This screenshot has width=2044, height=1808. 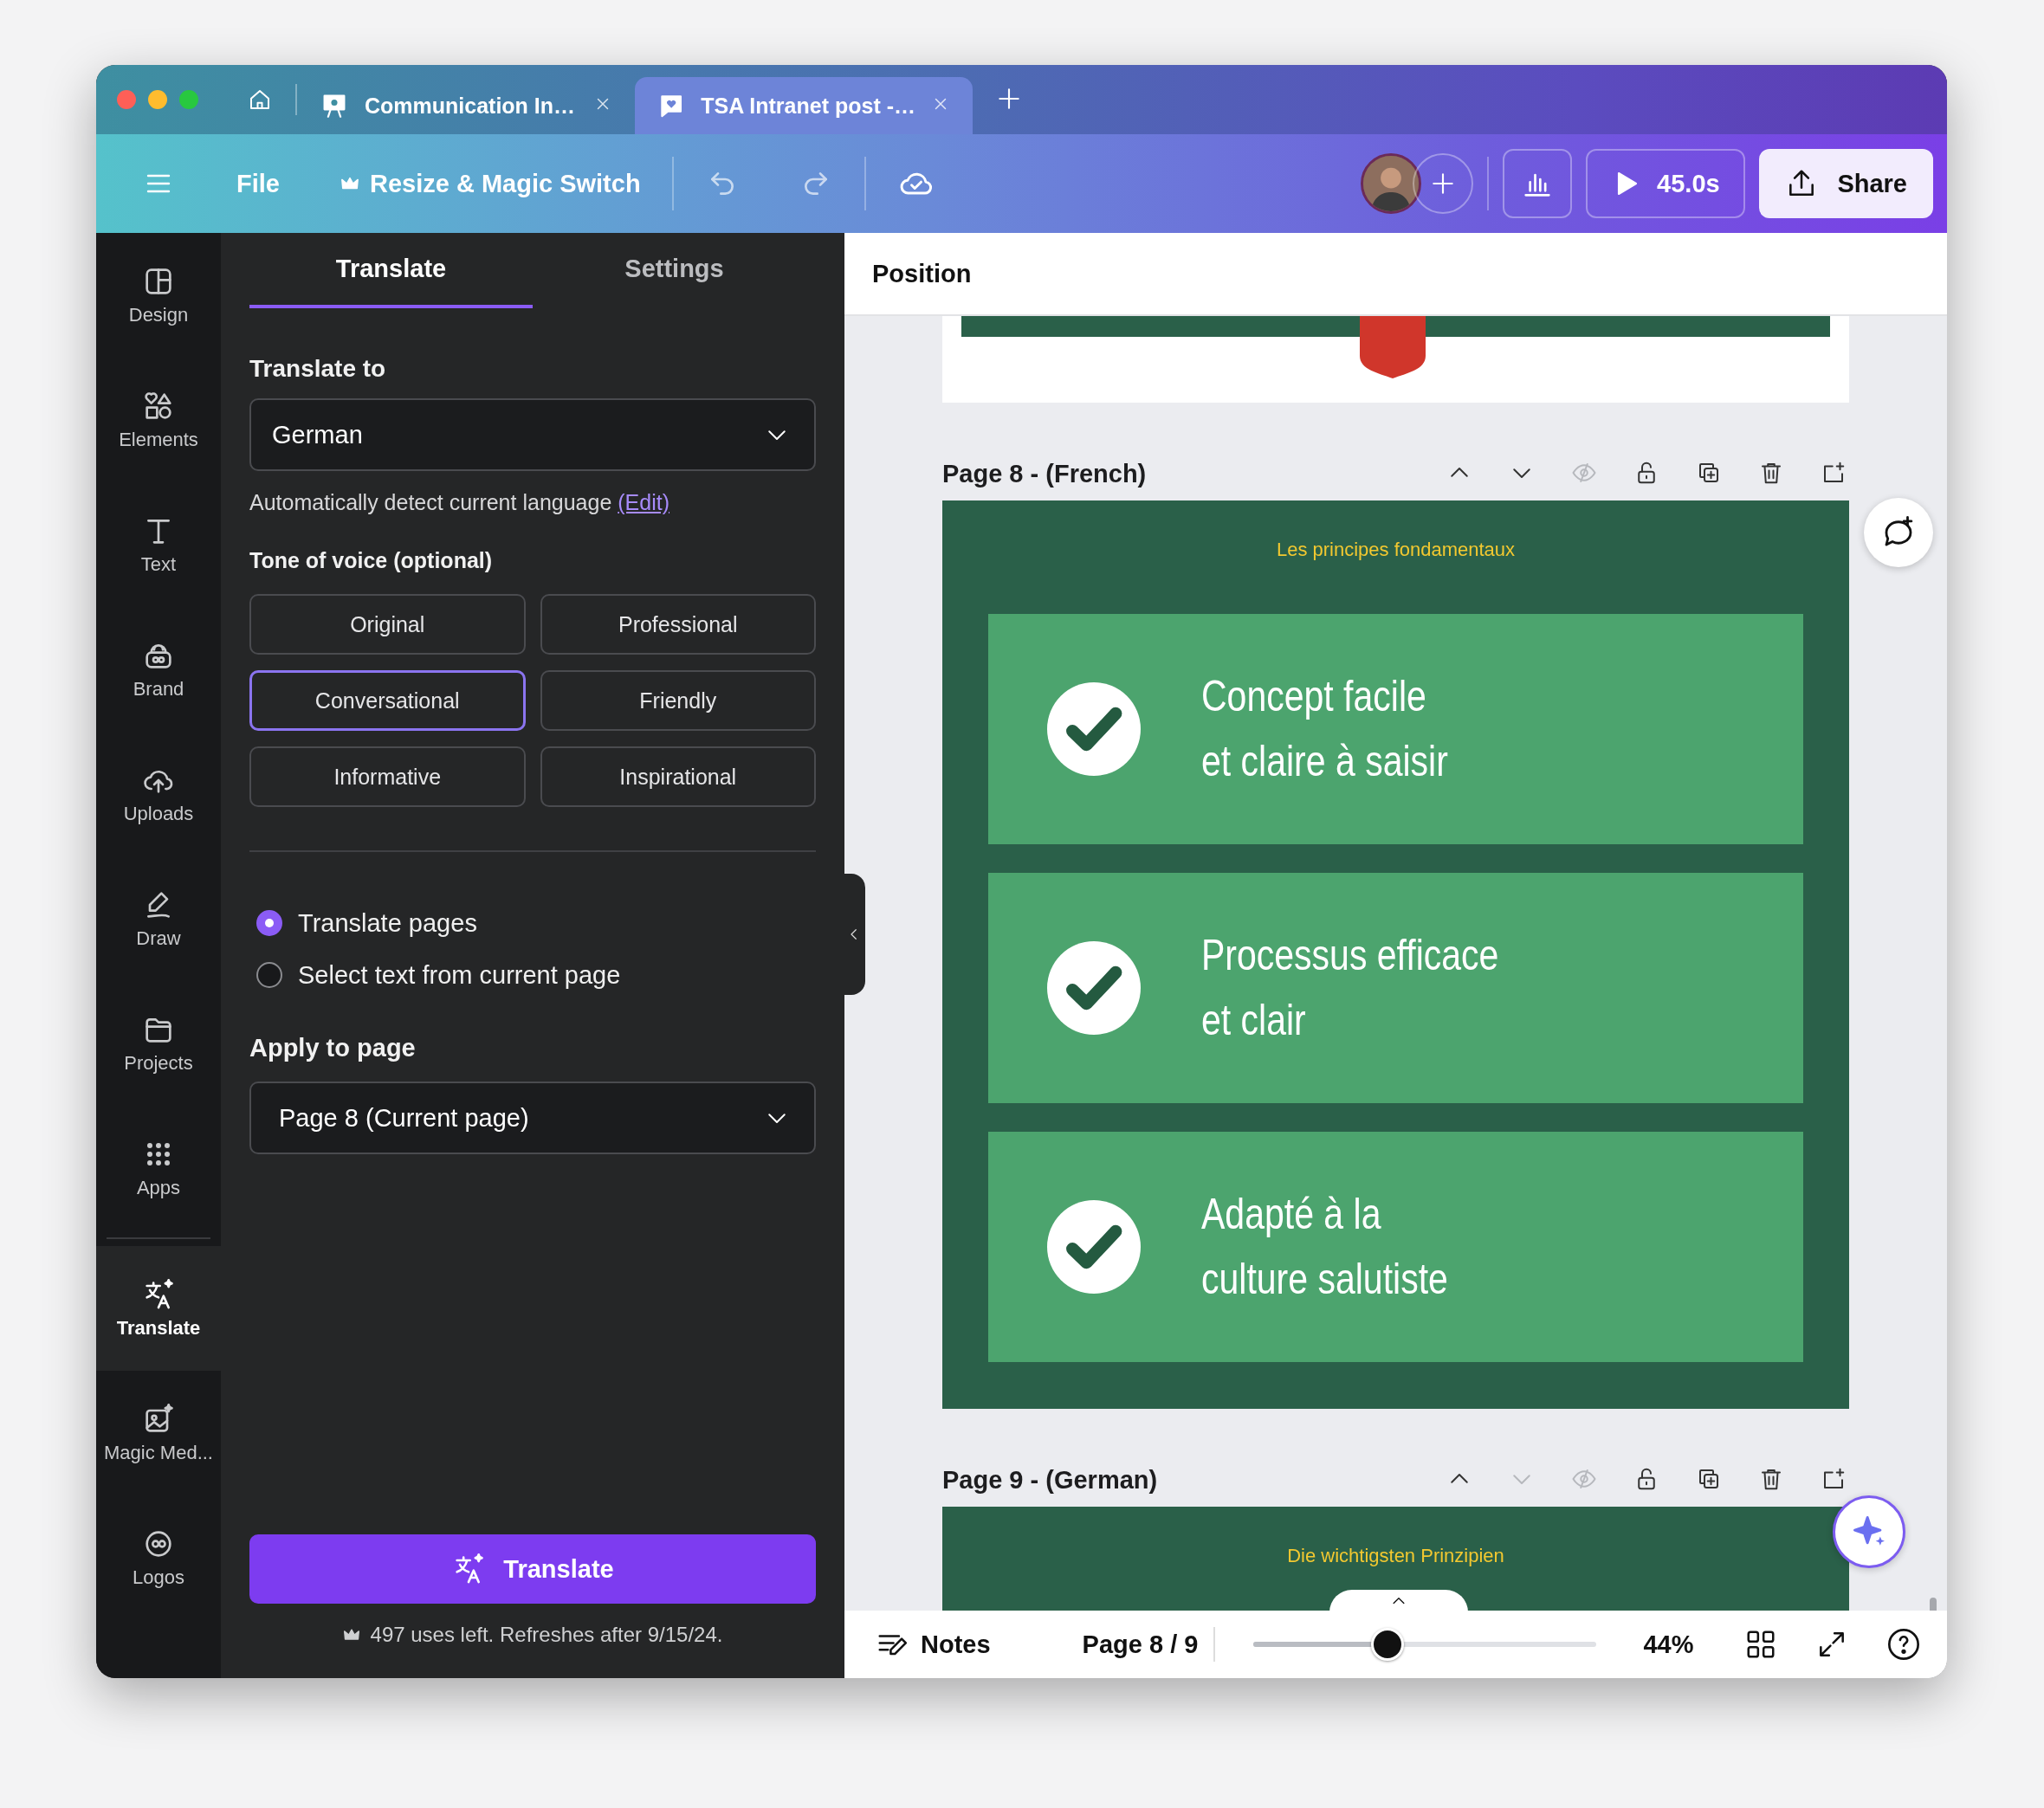 What do you see at coordinates (388, 776) in the screenshot?
I see `tone-option: Informative` at bounding box center [388, 776].